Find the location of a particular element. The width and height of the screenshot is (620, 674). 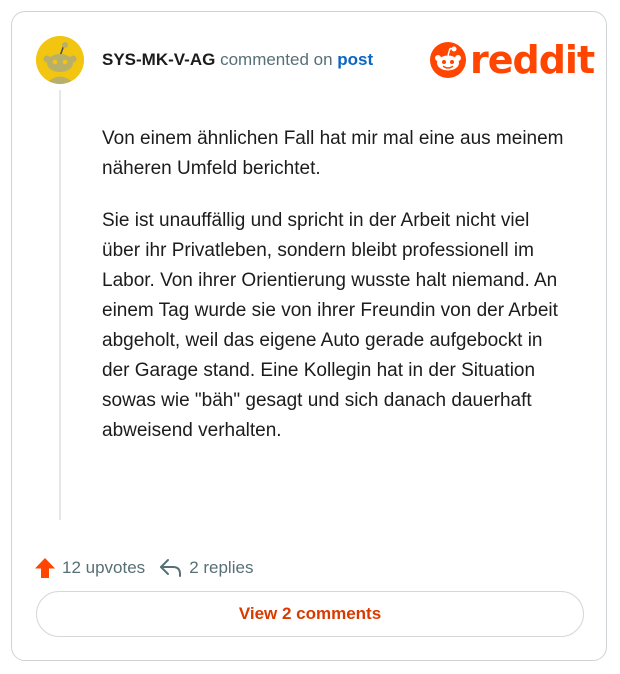

comment-header: SYS-MK-V-AG commented on post is located at coordinates (237, 60).